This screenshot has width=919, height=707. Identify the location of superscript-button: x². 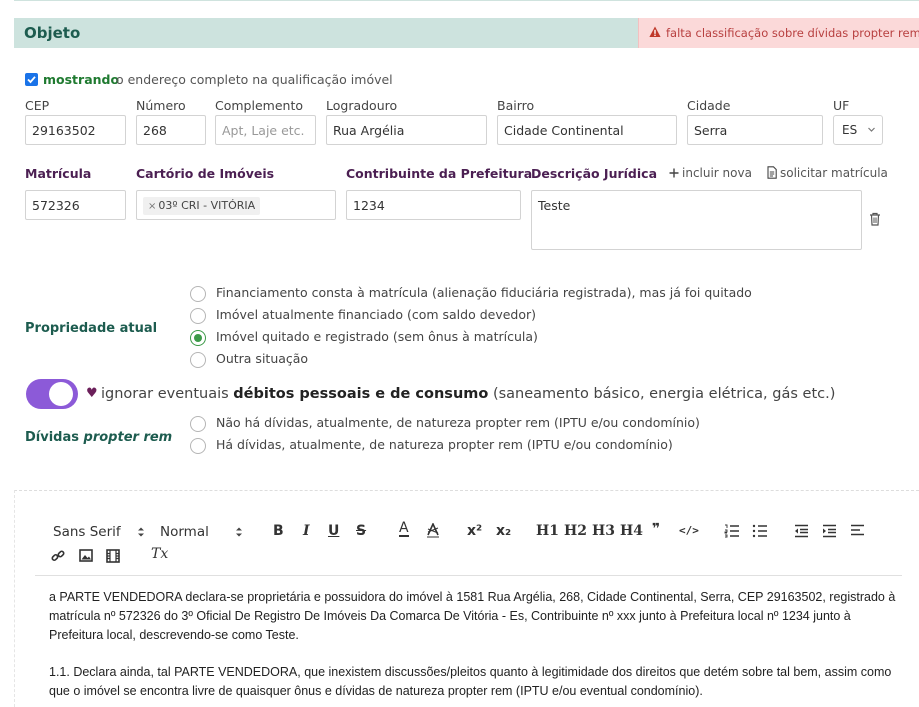
(474, 531).